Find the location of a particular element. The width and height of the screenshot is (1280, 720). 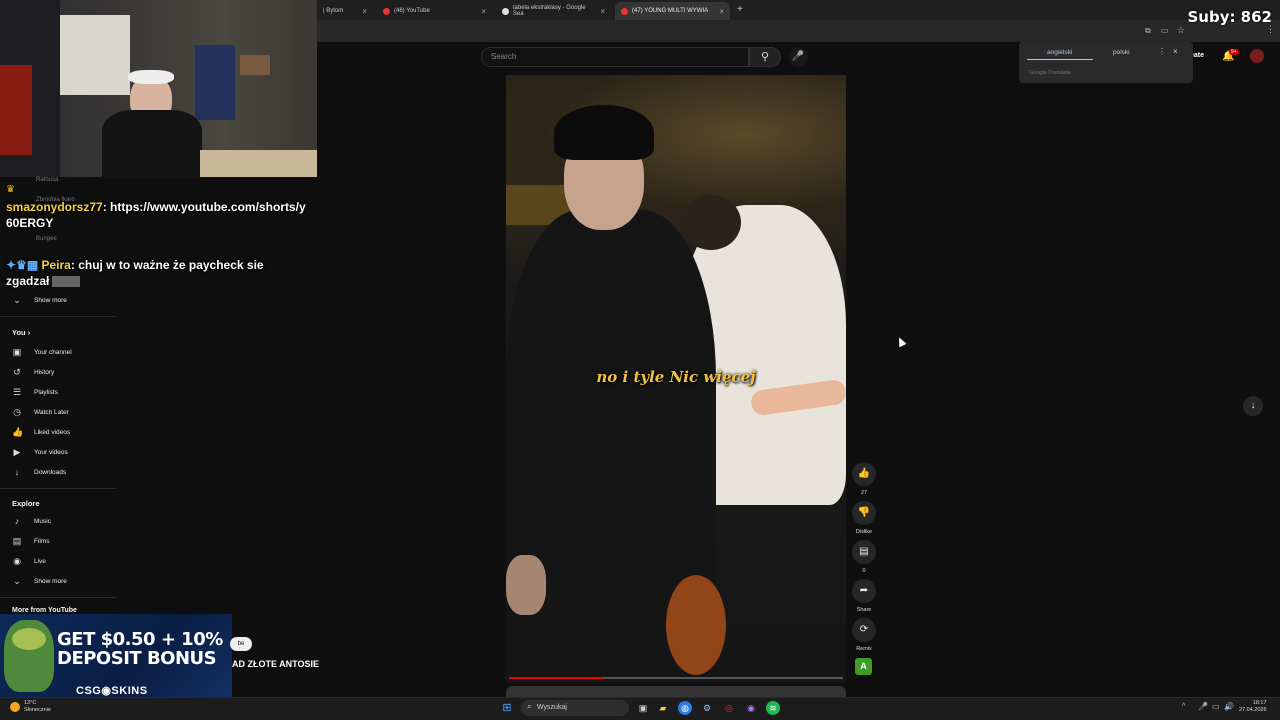

weather-widget: 13°C Słonecznie is located at coordinates (37, 707).